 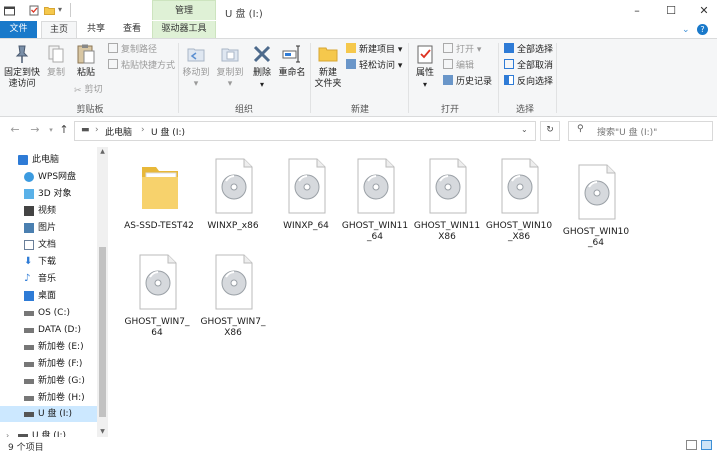 I want to click on open-button: 打开 ▾, so click(x=462, y=50).